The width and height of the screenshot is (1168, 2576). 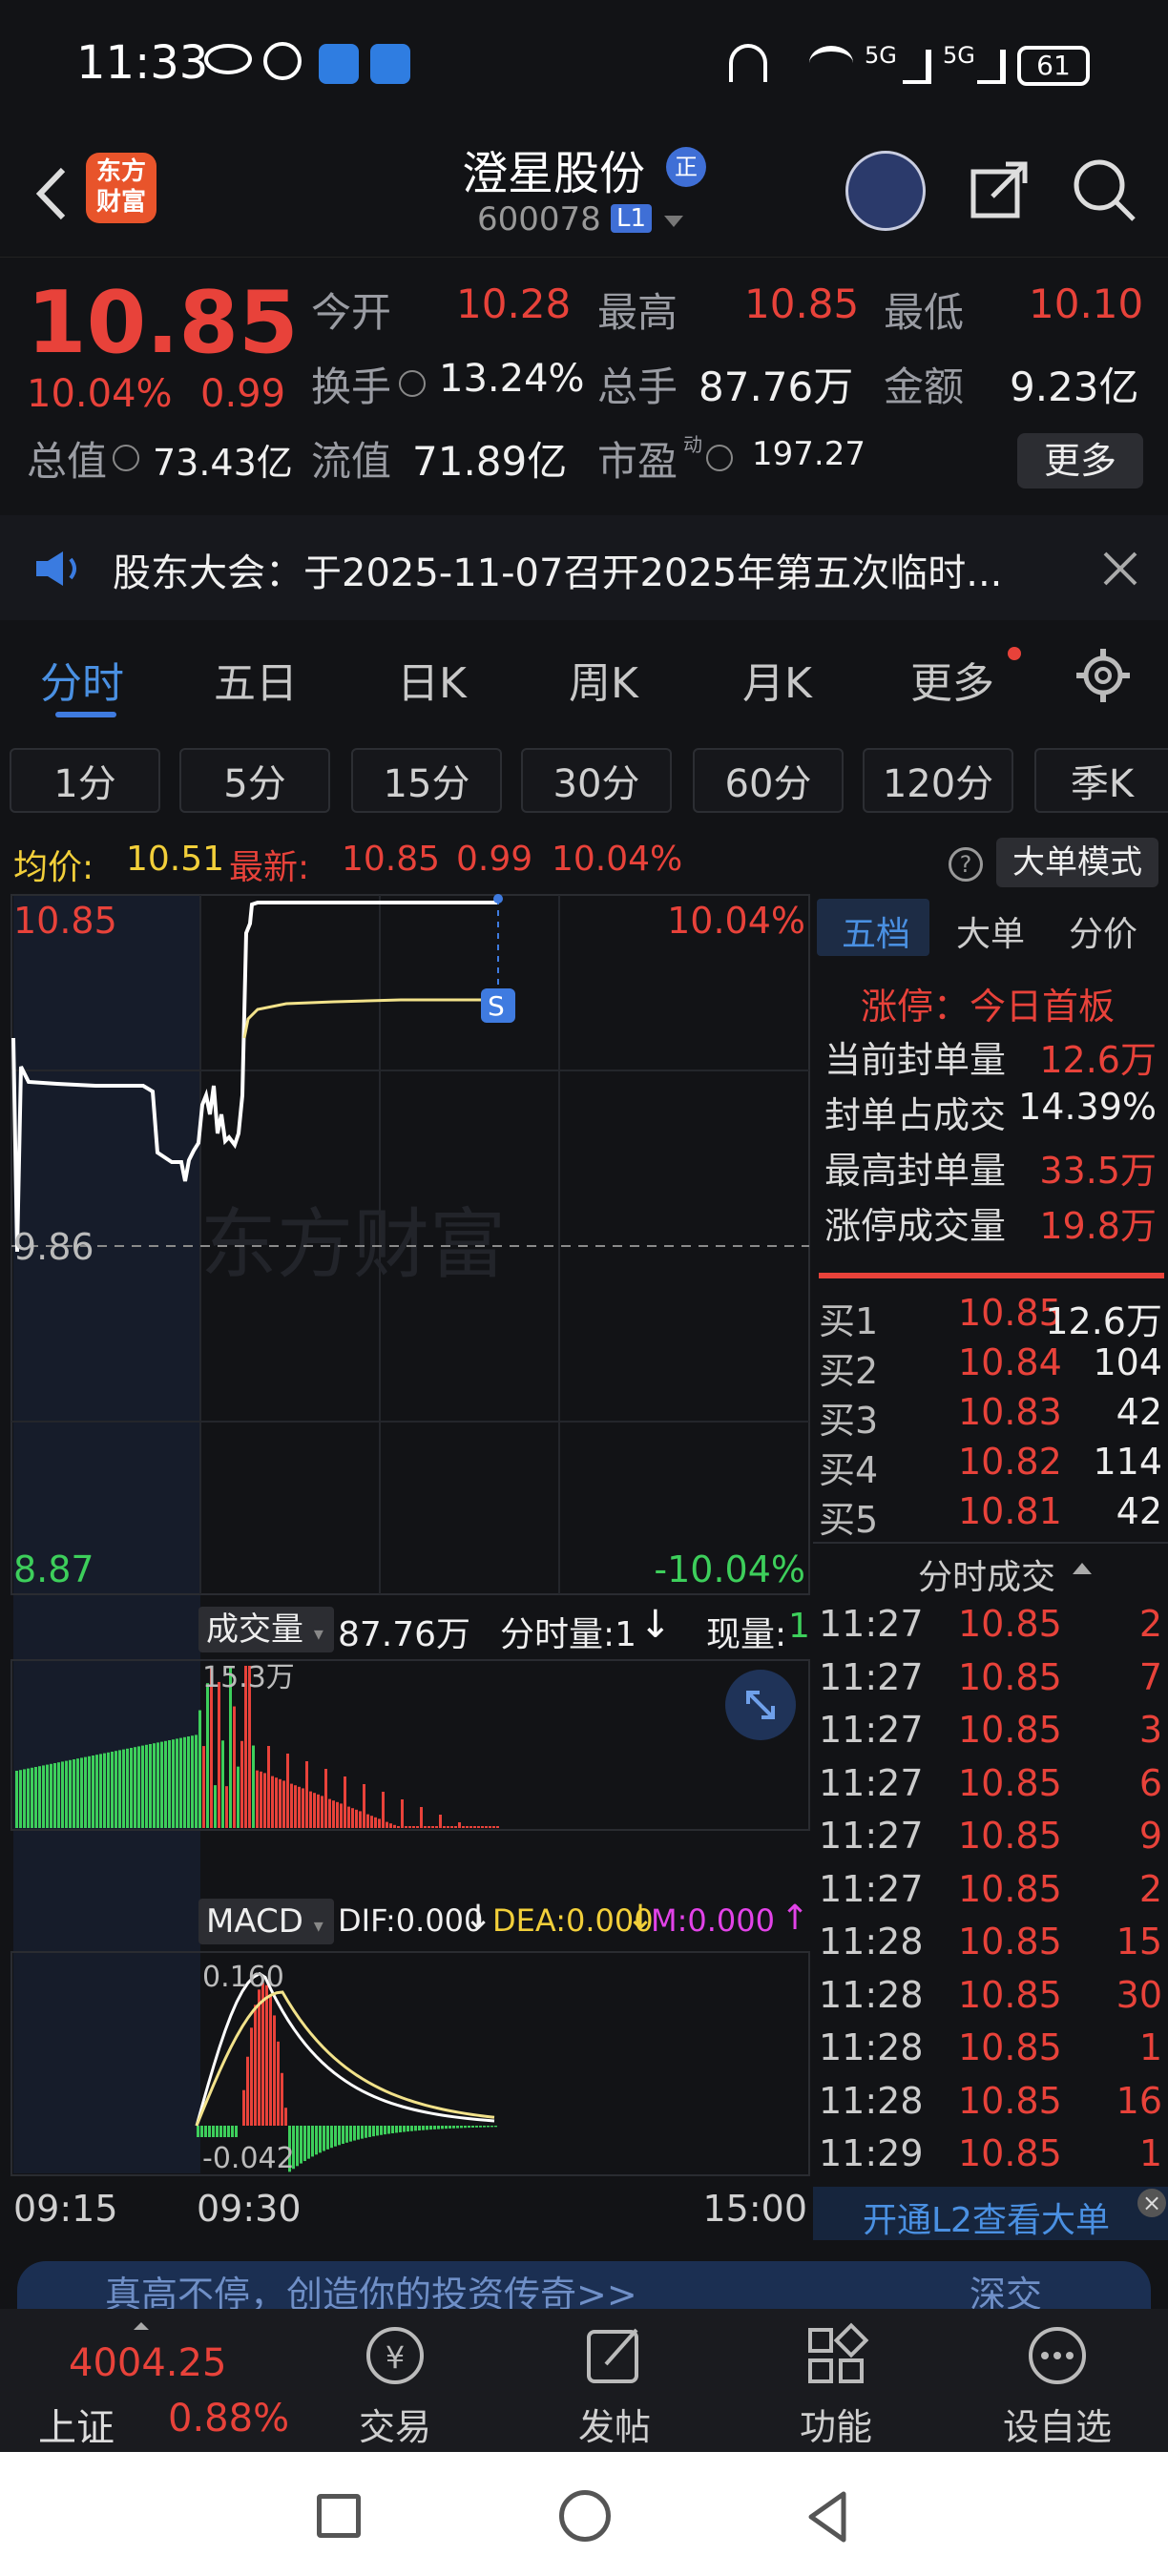 What do you see at coordinates (53, 193) in the screenshot?
I see `back-icon` at bounding box center [53, 193].